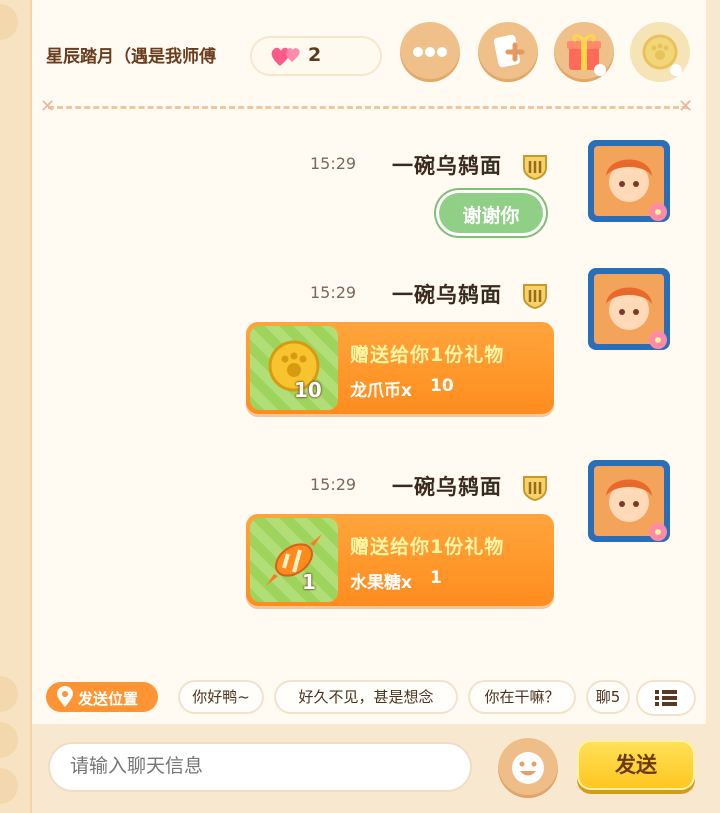  What do you see at coordinates (16, 406) in the screenshot?
I see `left-binder-strip` at bounding box center [16, 406].